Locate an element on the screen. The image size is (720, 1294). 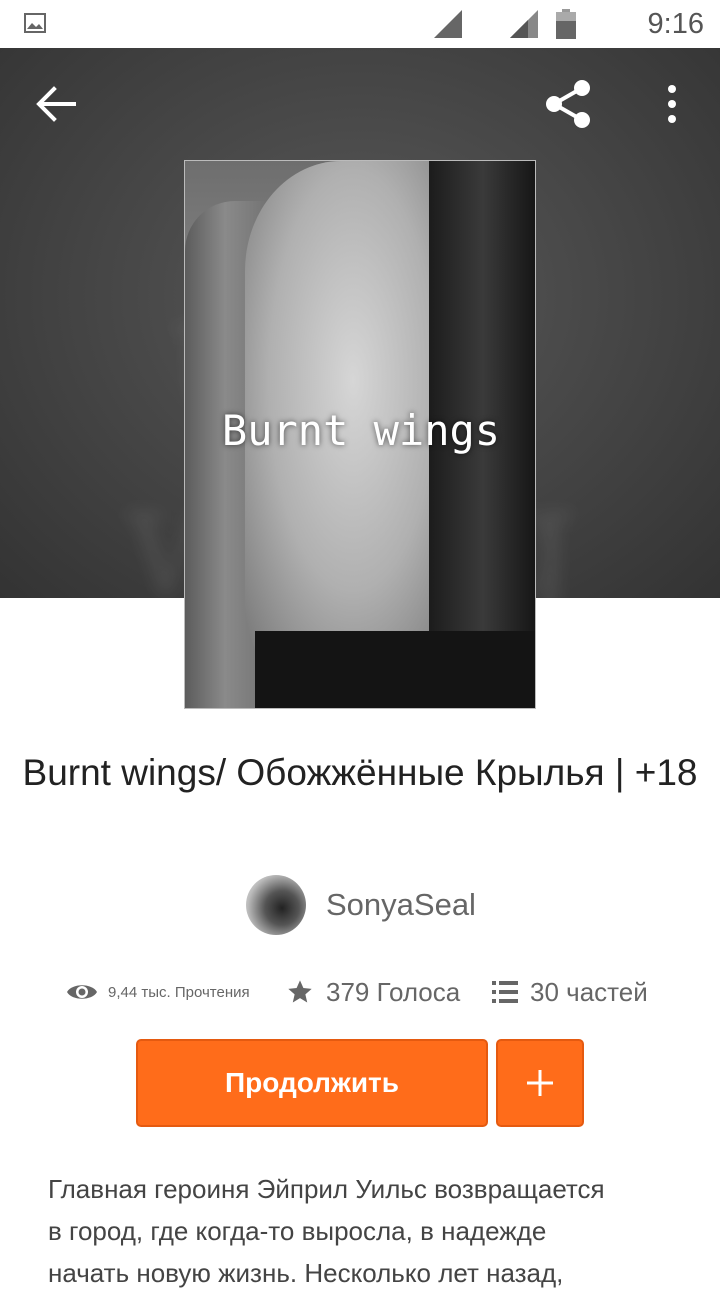
parts-stat: 30 частей is located at coordinates (570, 992).